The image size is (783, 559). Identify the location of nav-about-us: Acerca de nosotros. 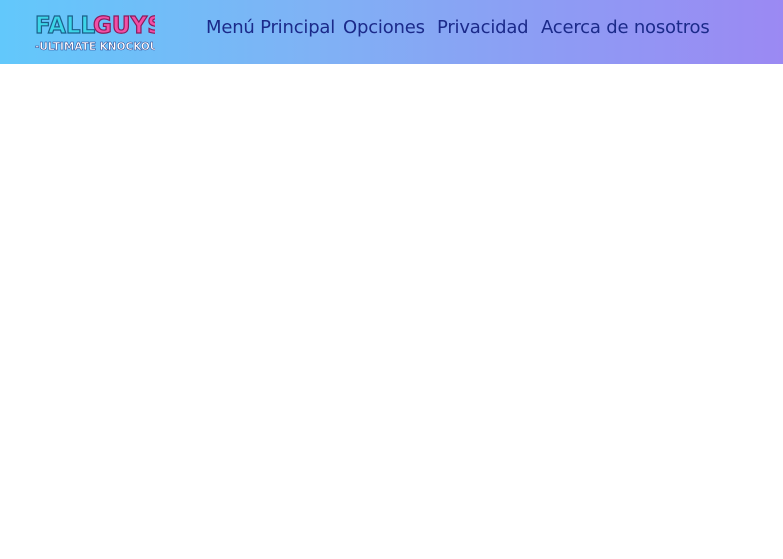
(625, 27).